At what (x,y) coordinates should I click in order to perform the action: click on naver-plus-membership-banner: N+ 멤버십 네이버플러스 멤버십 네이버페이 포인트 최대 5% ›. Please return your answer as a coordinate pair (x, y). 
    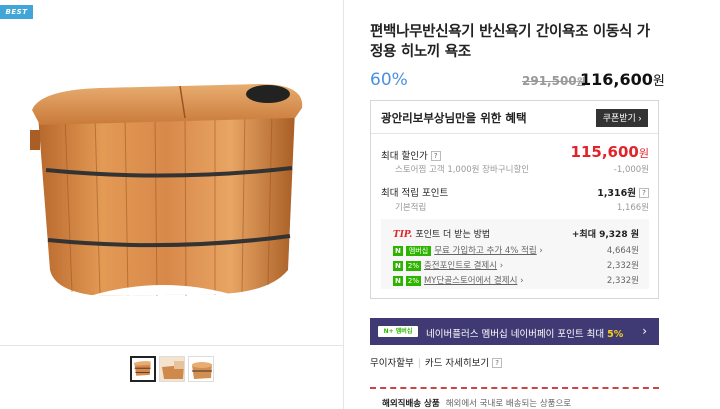
    Looking at the image, I should click on (514, 331).